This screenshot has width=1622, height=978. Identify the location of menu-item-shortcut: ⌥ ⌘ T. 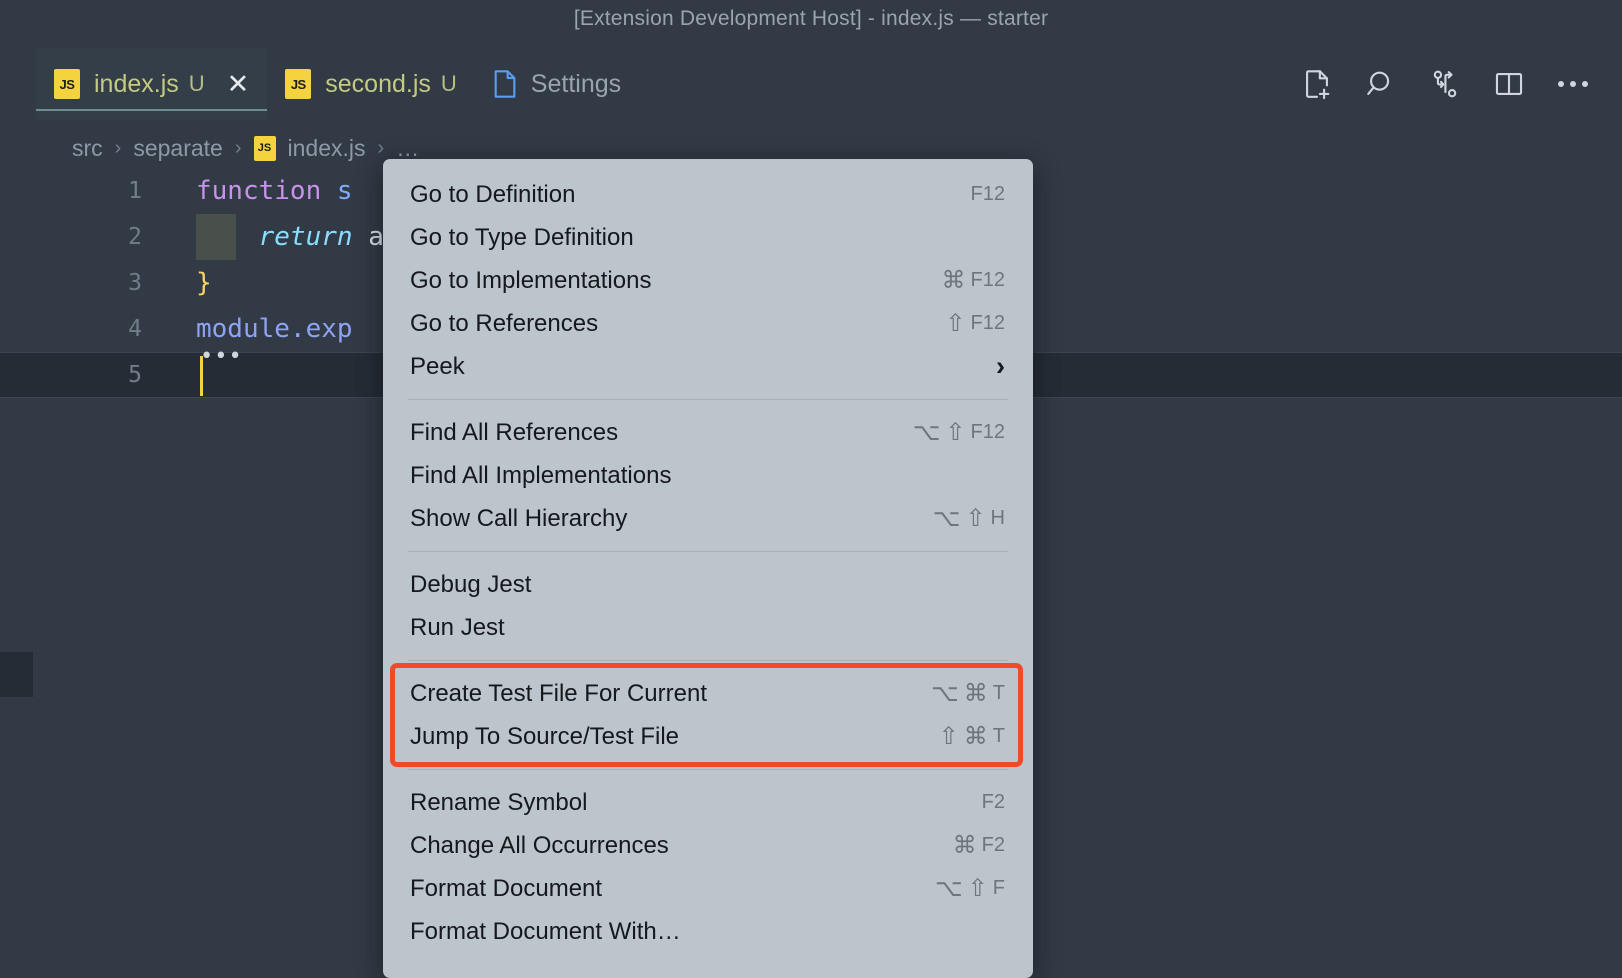
(968, 693).